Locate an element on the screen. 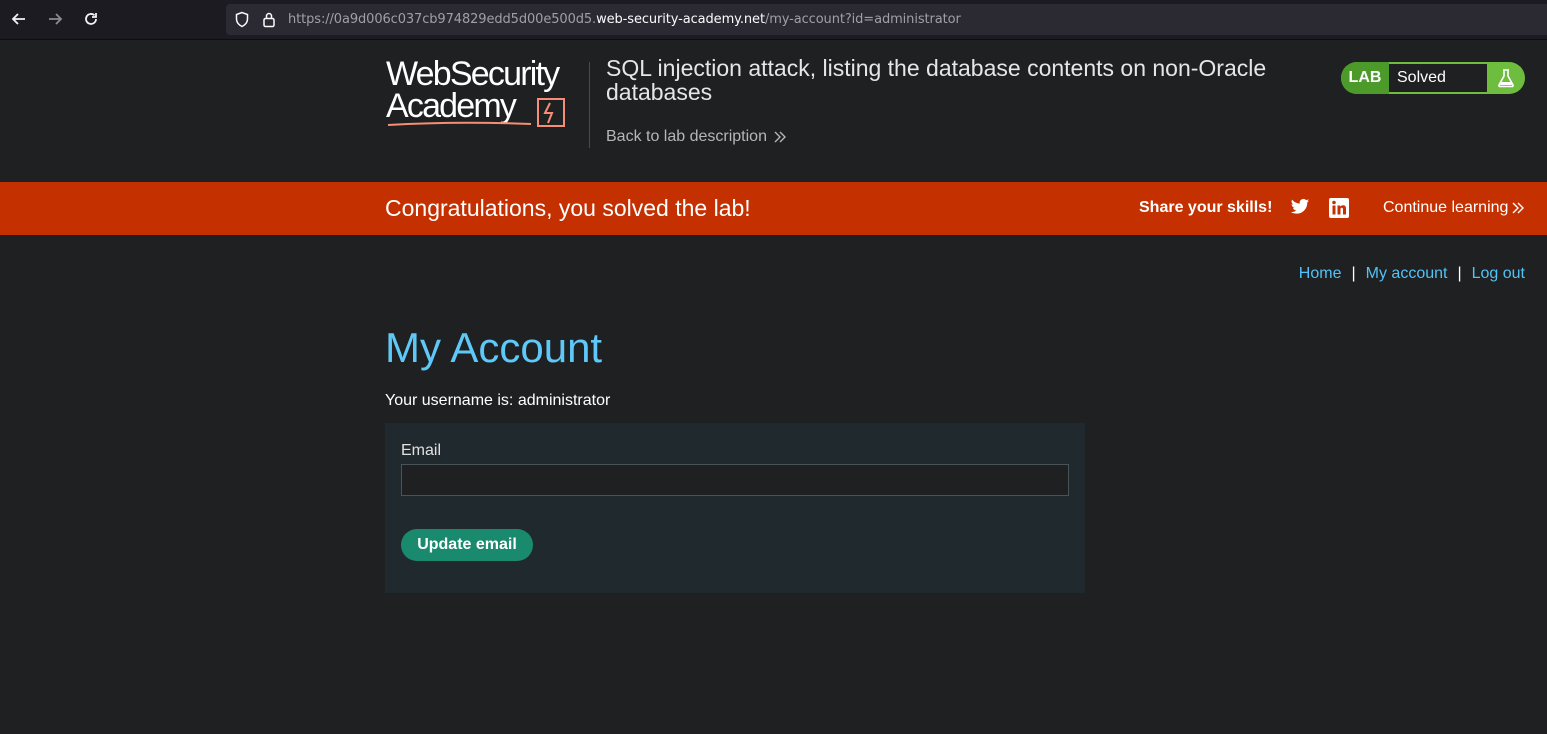 This screenshot has width=1547, height=734. nav-home-link: Home is located at coordinates (1320, 274).